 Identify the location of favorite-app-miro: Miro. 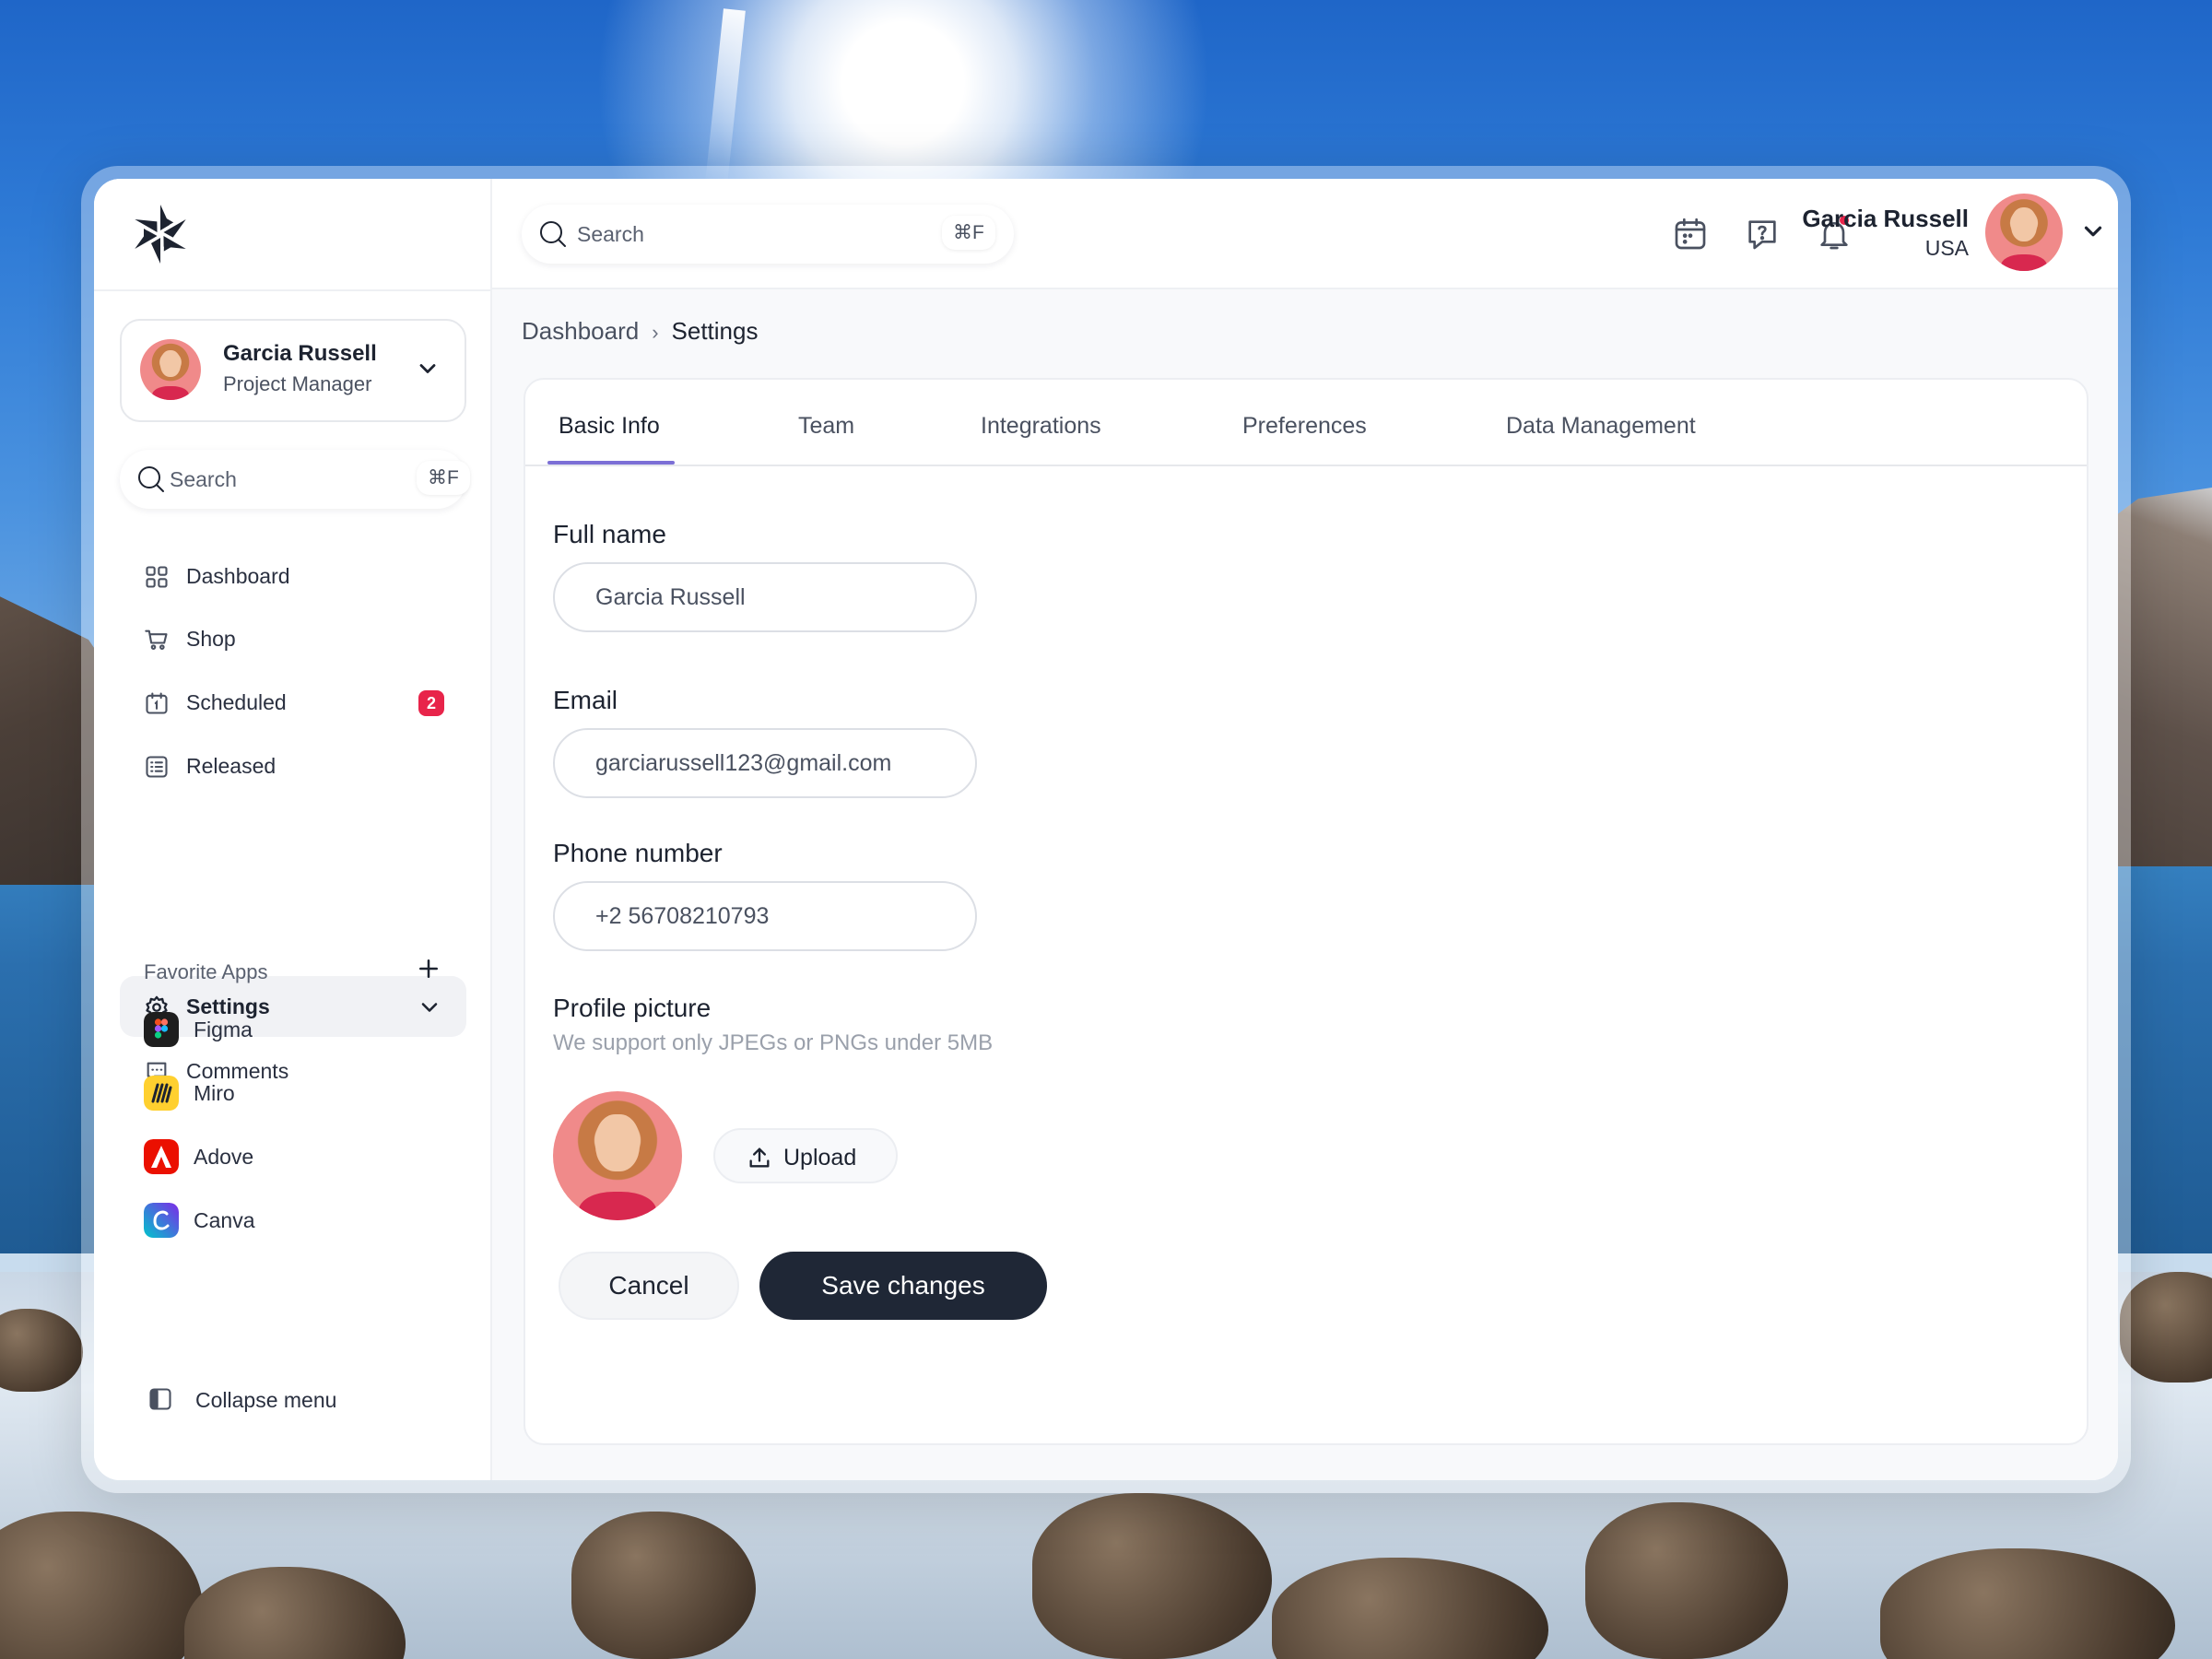
(300, 1094).